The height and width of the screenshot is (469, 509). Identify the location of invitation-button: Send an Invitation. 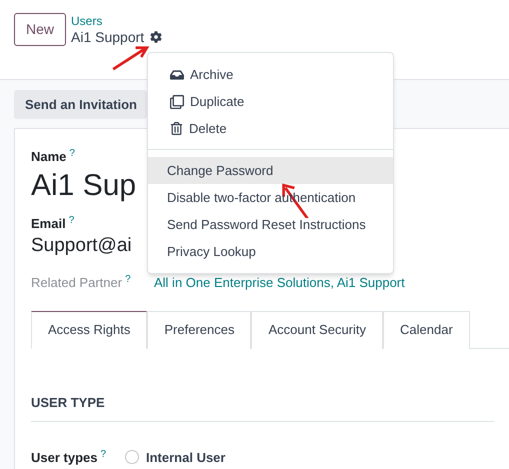
(80, 104).